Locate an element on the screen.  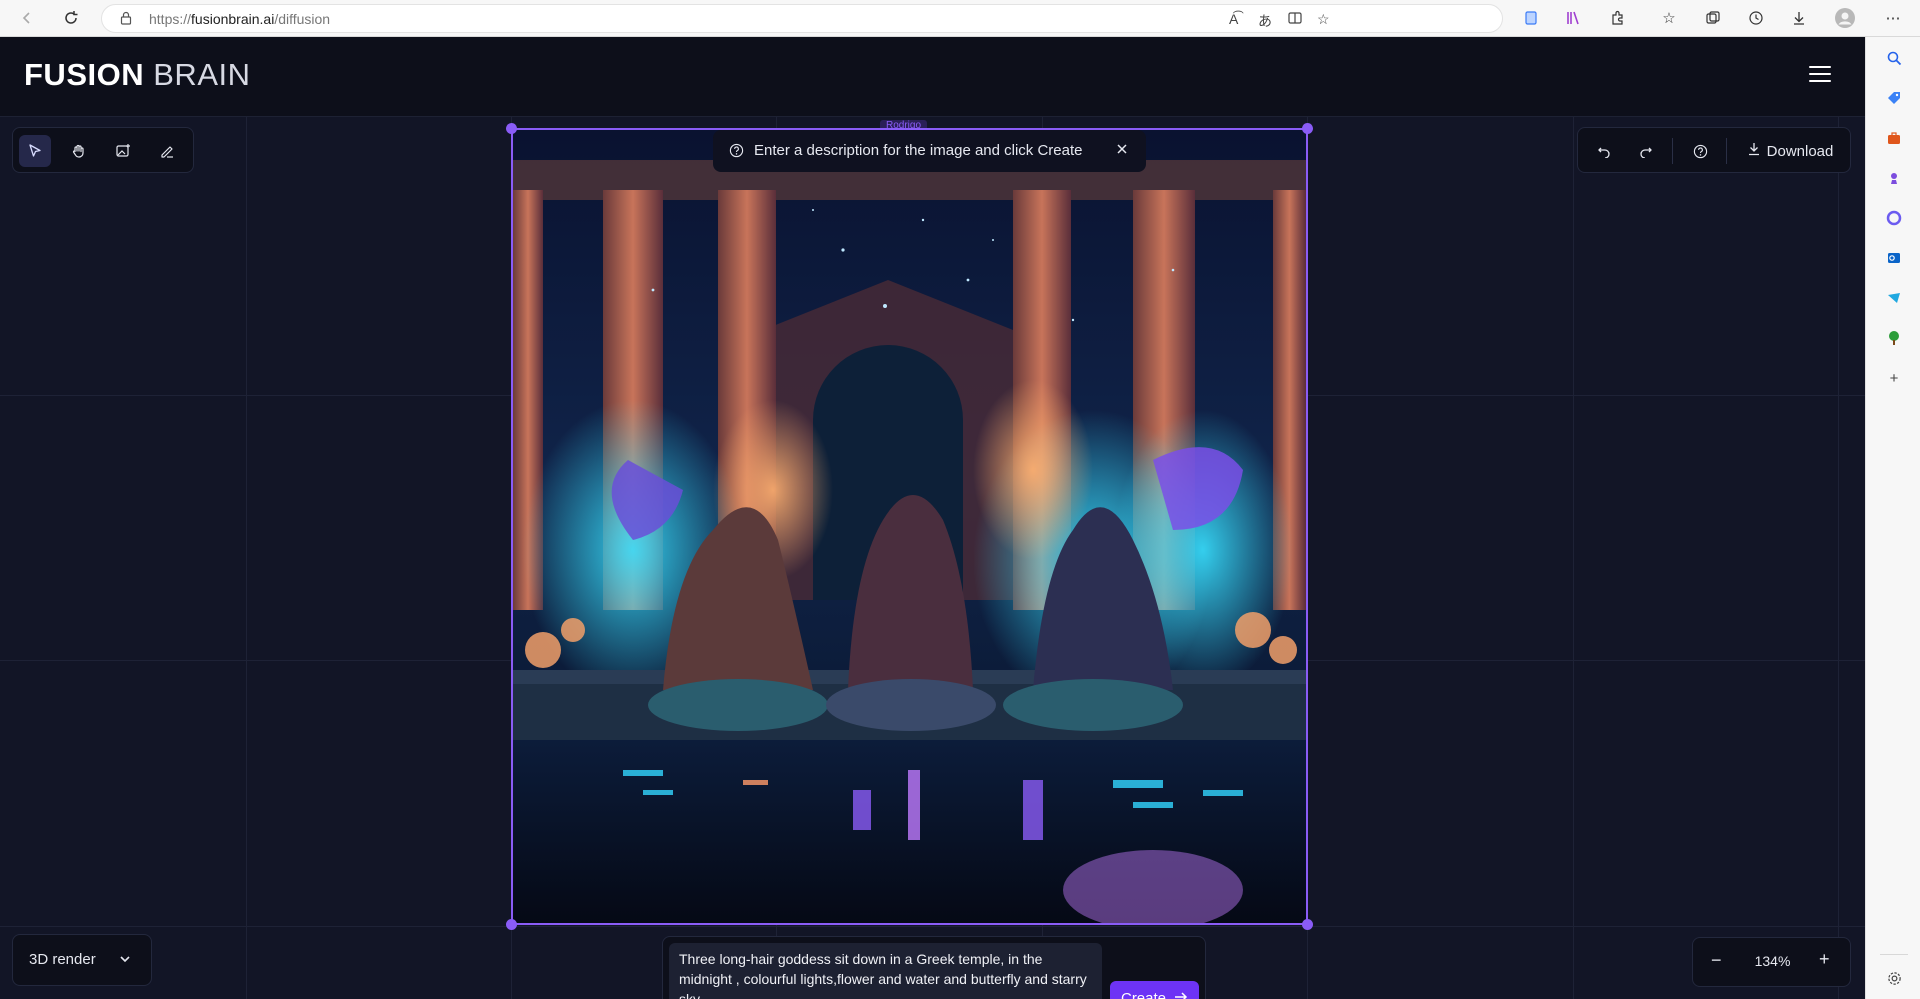
profile-avatar-icon is located at coordinates (1845, 18).